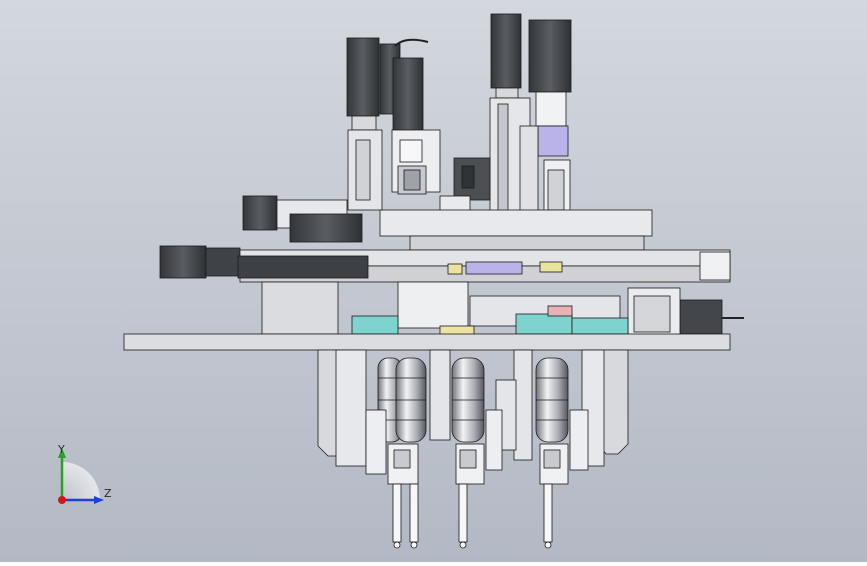 The width and height of the screenshot is (867, 566). I want to click on bottom-bracket-left, so click(342, 408).